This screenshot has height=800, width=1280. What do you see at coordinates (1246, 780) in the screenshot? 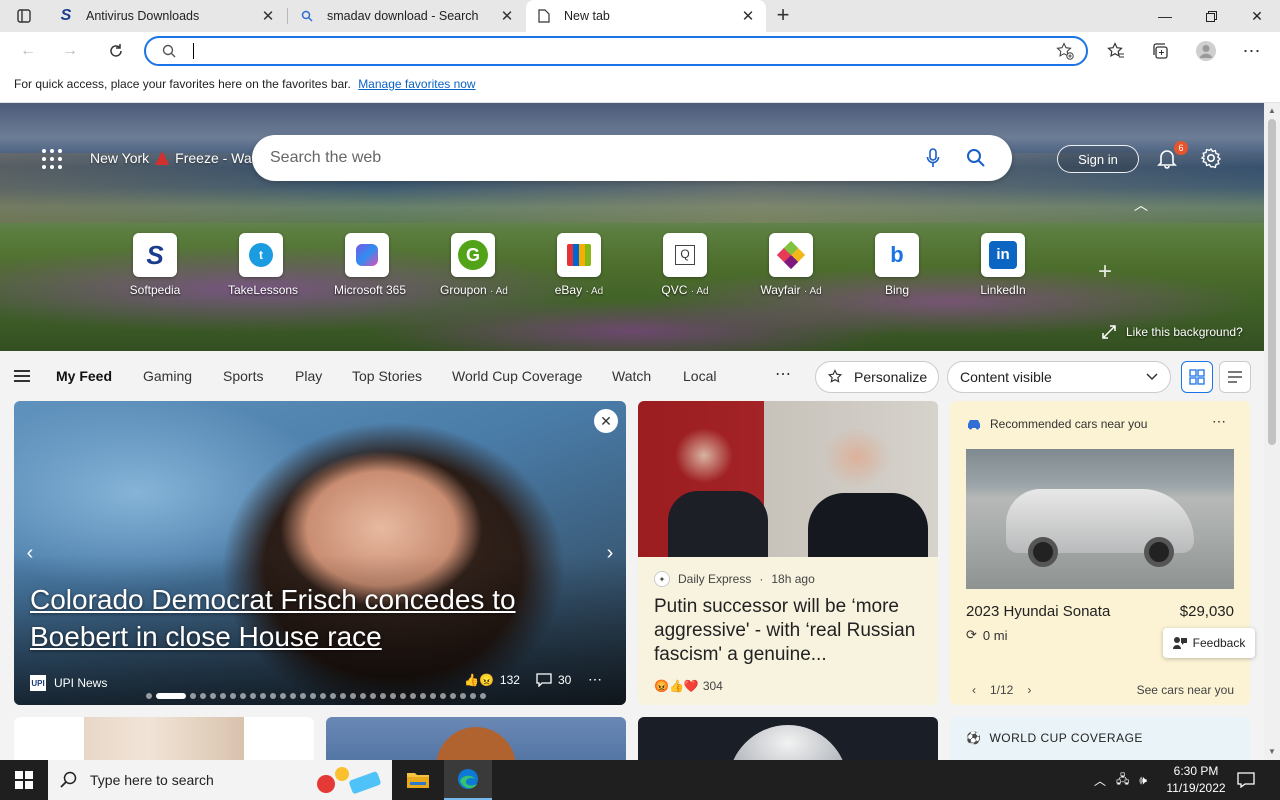
I see `action-center-button` at bounding box center [1246, 780].